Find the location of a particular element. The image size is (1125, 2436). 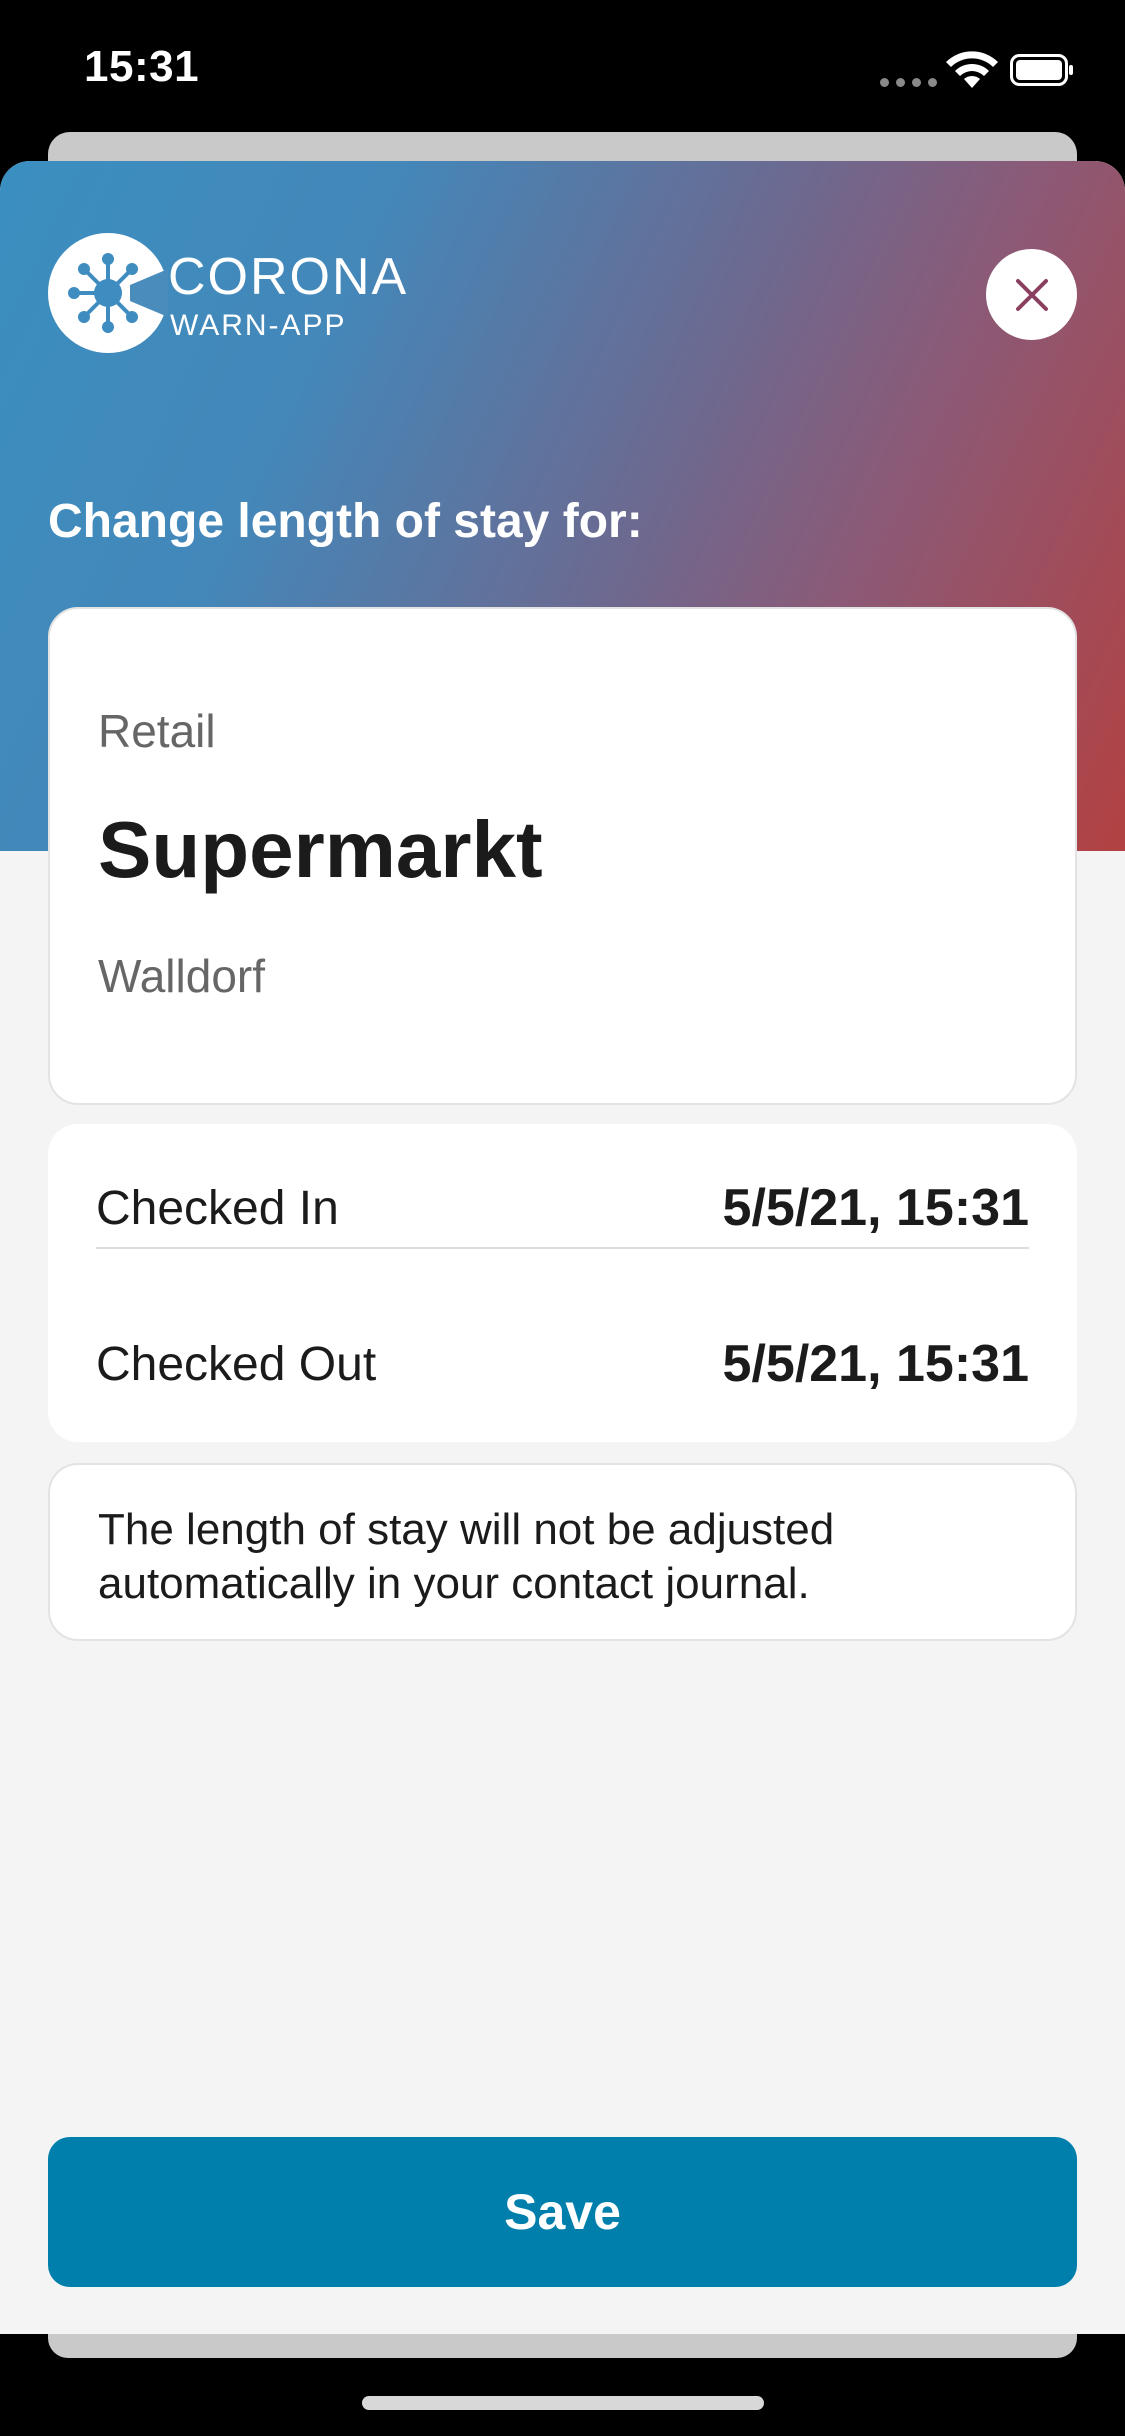

background-sheet-bottom is located at coordinates (562, 2346).